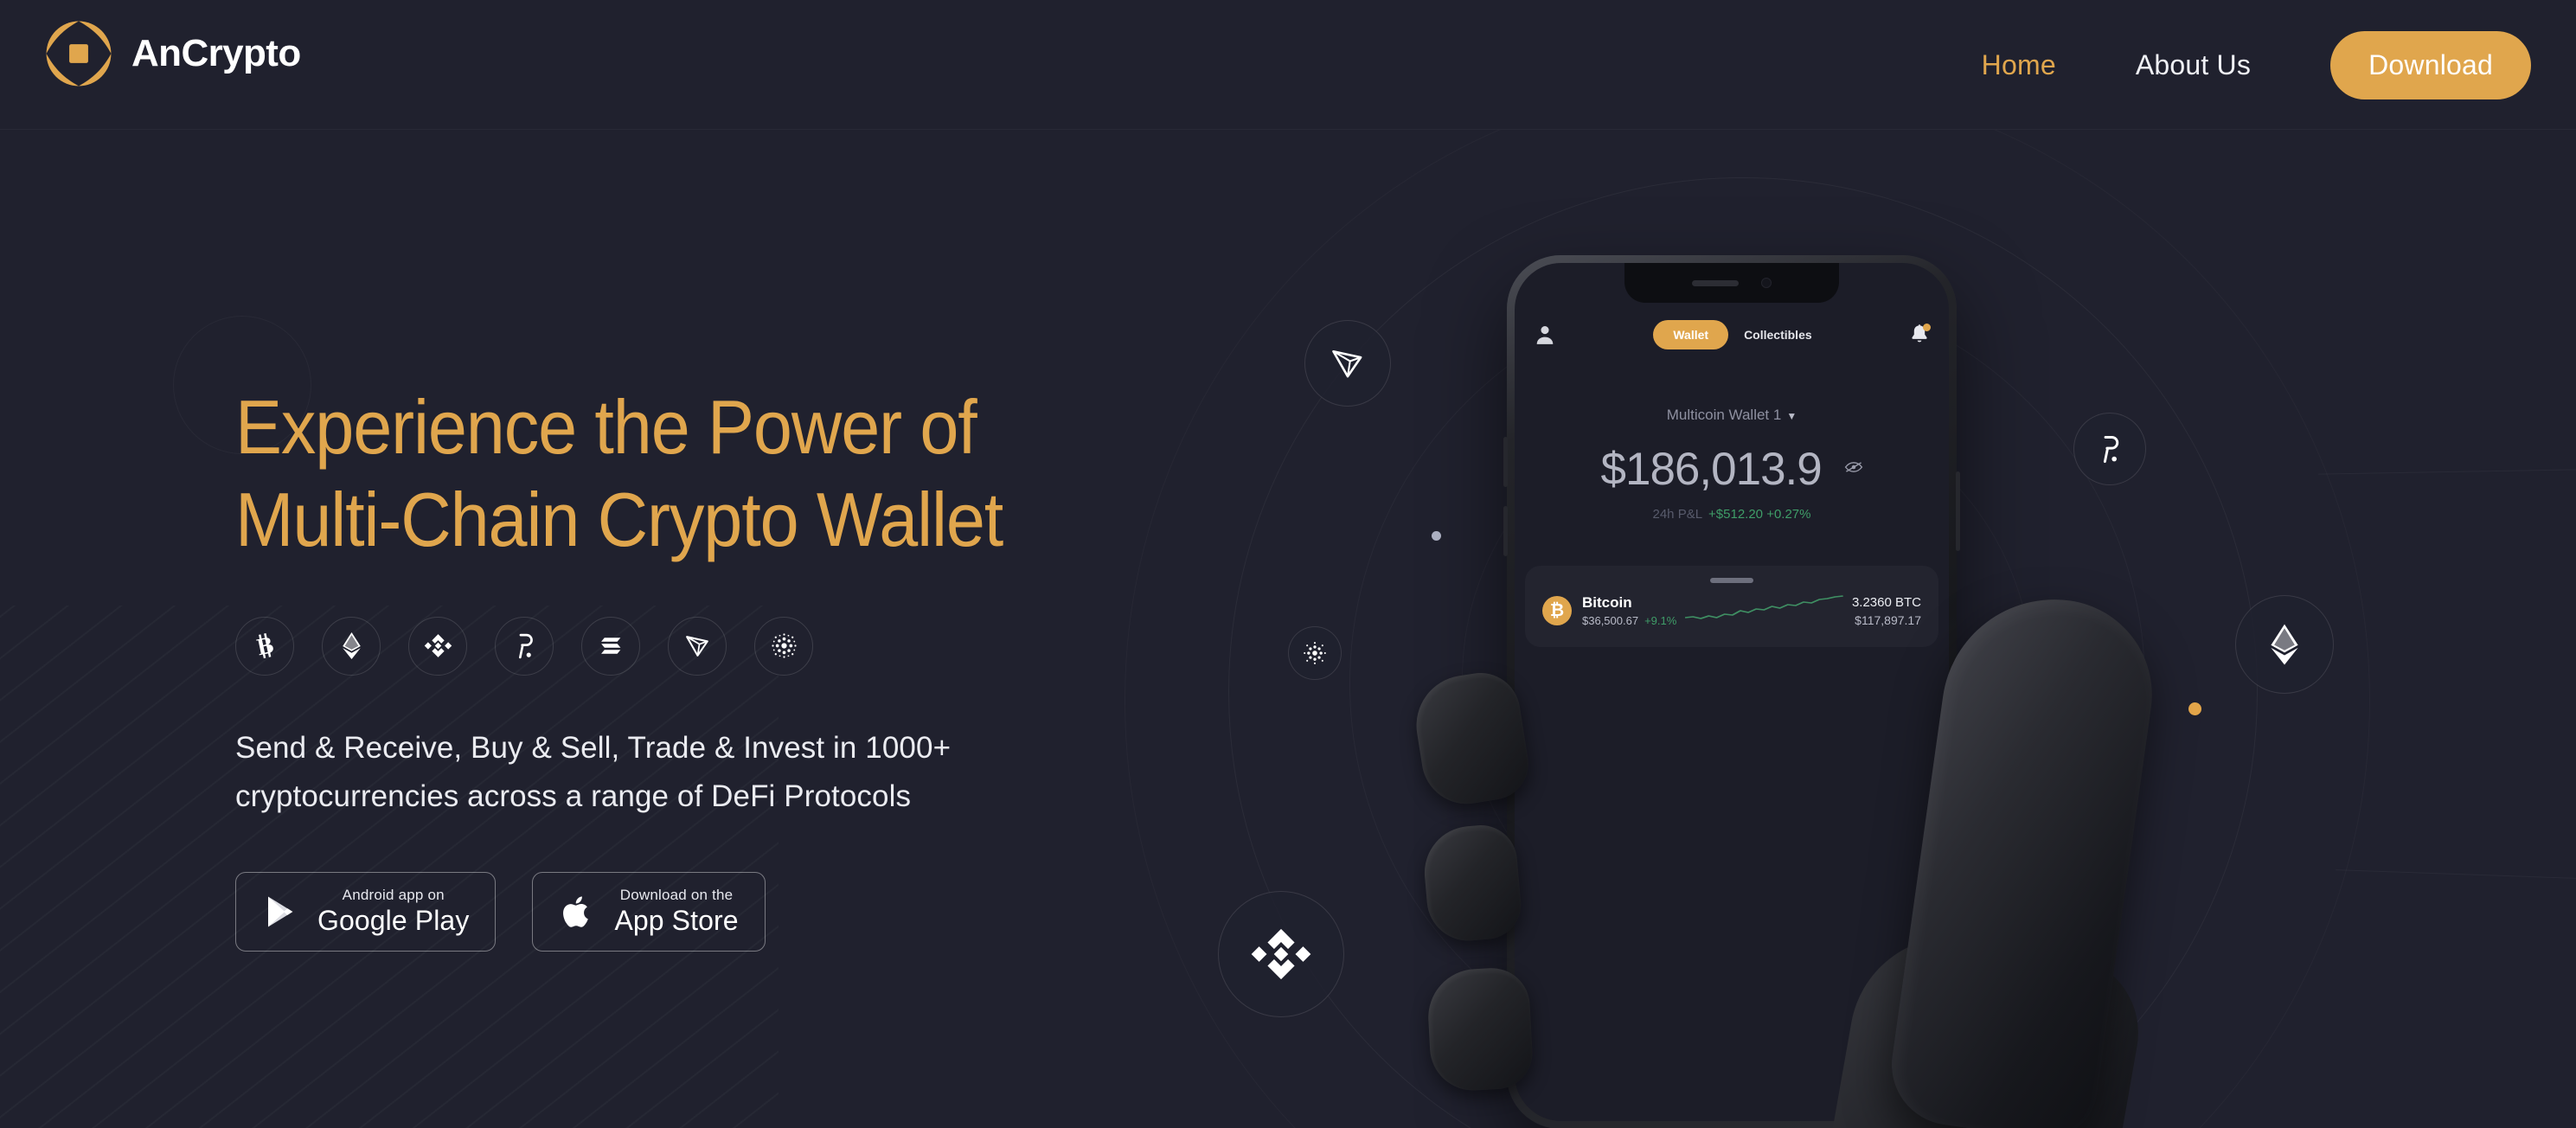 Image resolution: width=2576 pixels, height=1128 pixels. I want to click on bitcoin-icon: B, so click(265, 645).